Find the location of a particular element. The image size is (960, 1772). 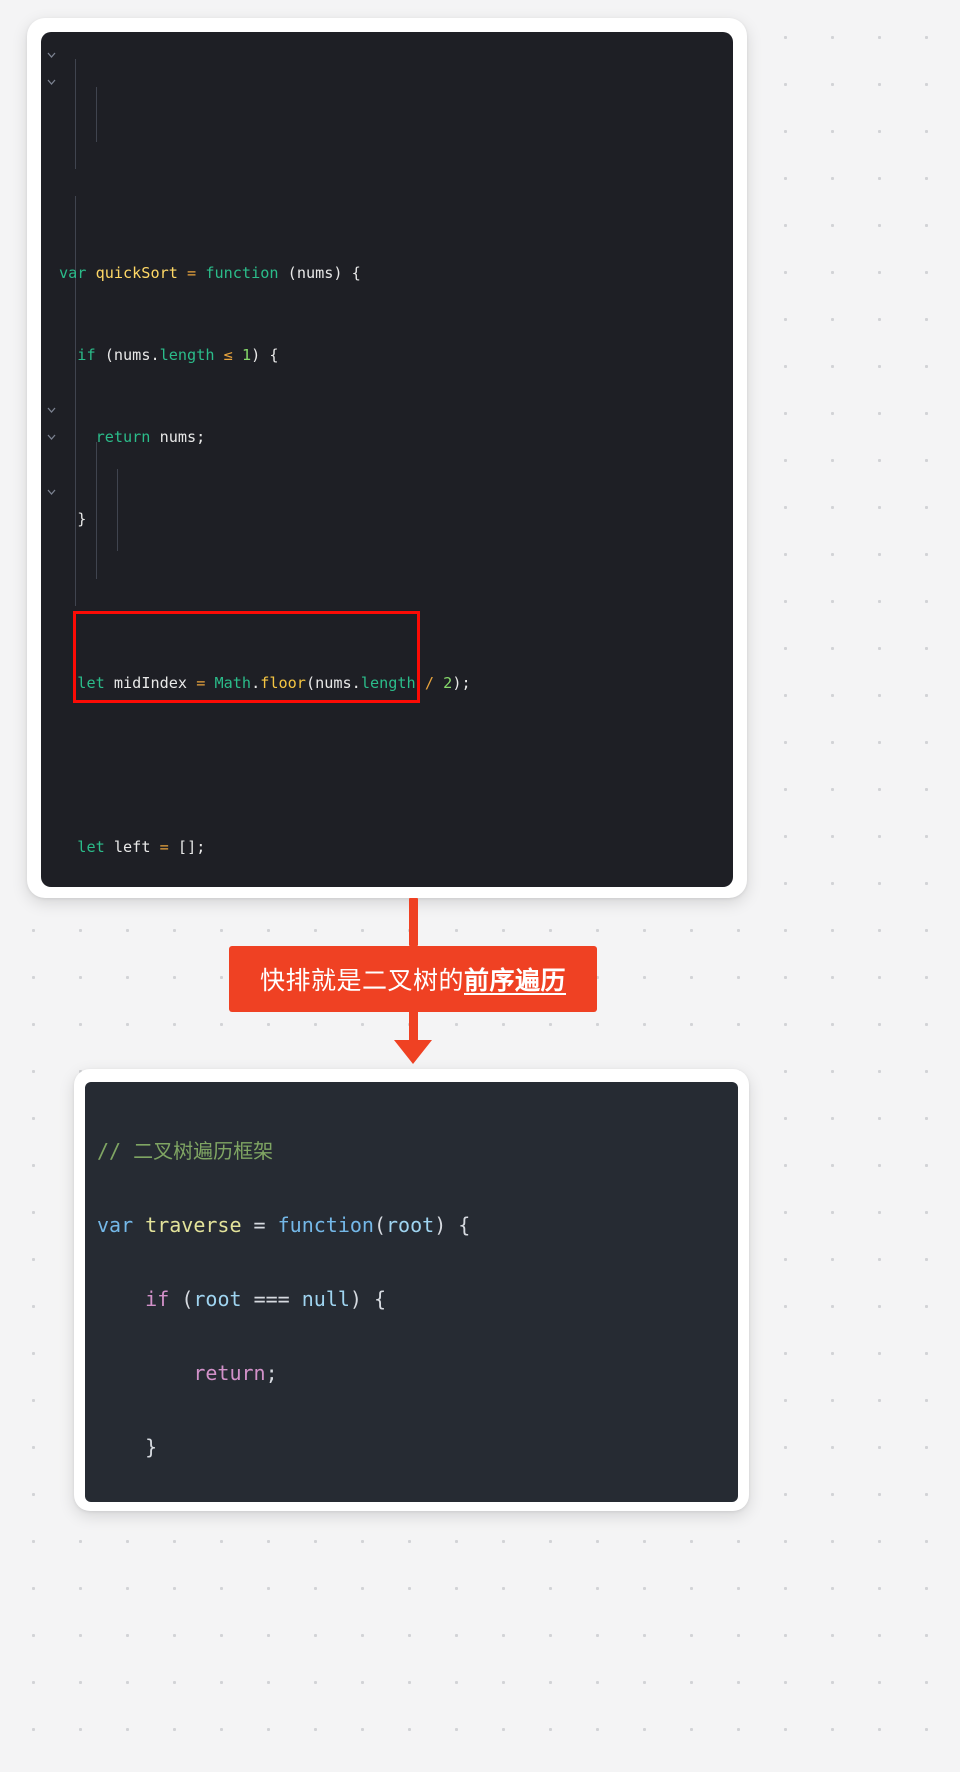

code-line: let left = []; is located at coordinates (387, 847).